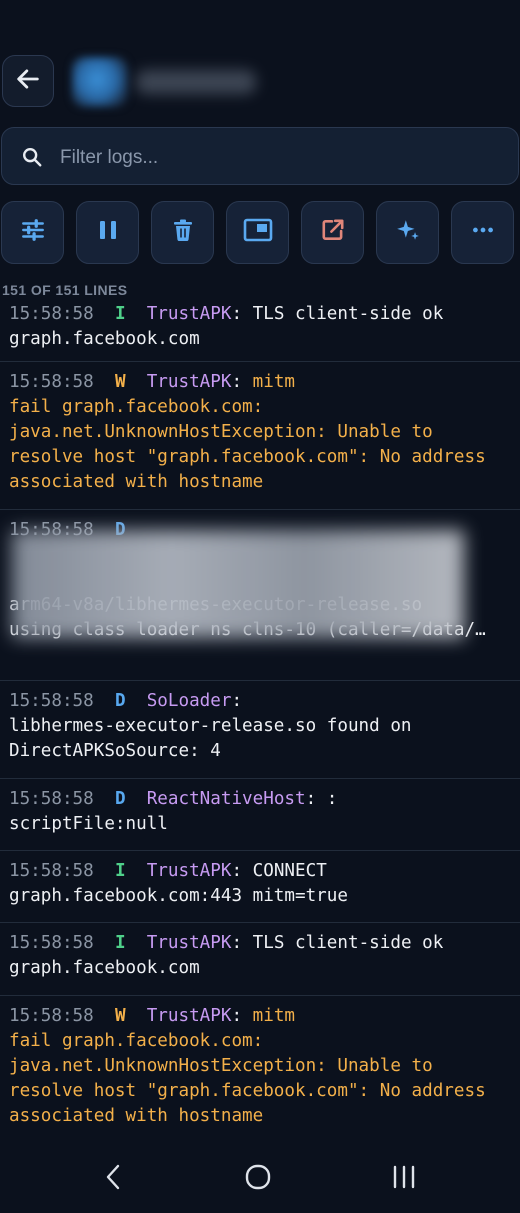  What do you see at coordinates (196, 82) in the screenshot?
I see `app-name-redacted` at bounding box center [196, 82].